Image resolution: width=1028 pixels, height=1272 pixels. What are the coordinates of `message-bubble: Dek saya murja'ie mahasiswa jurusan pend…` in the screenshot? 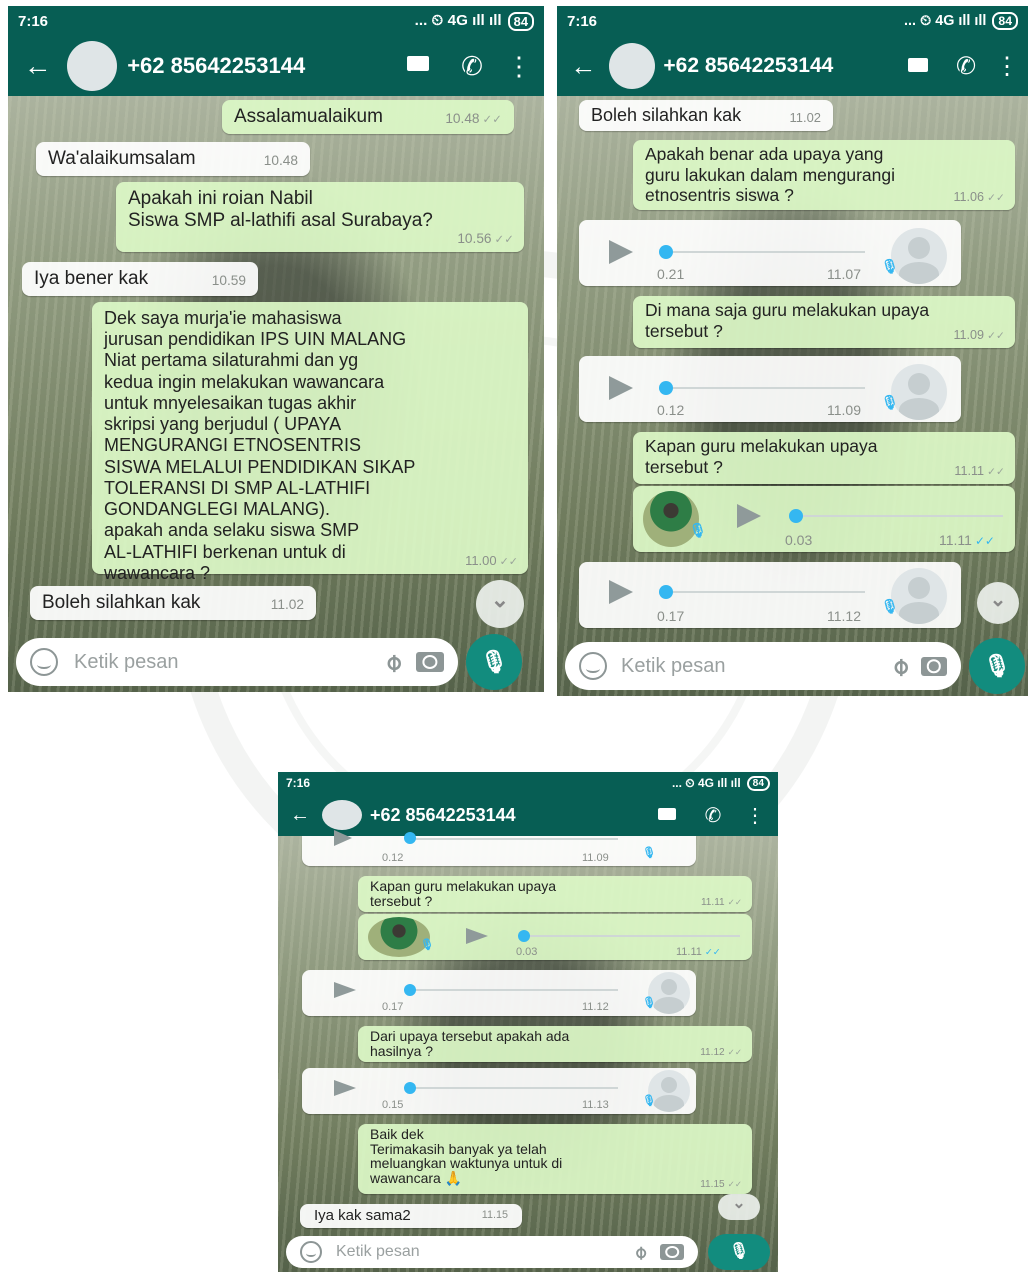 It's located at (310, 442).